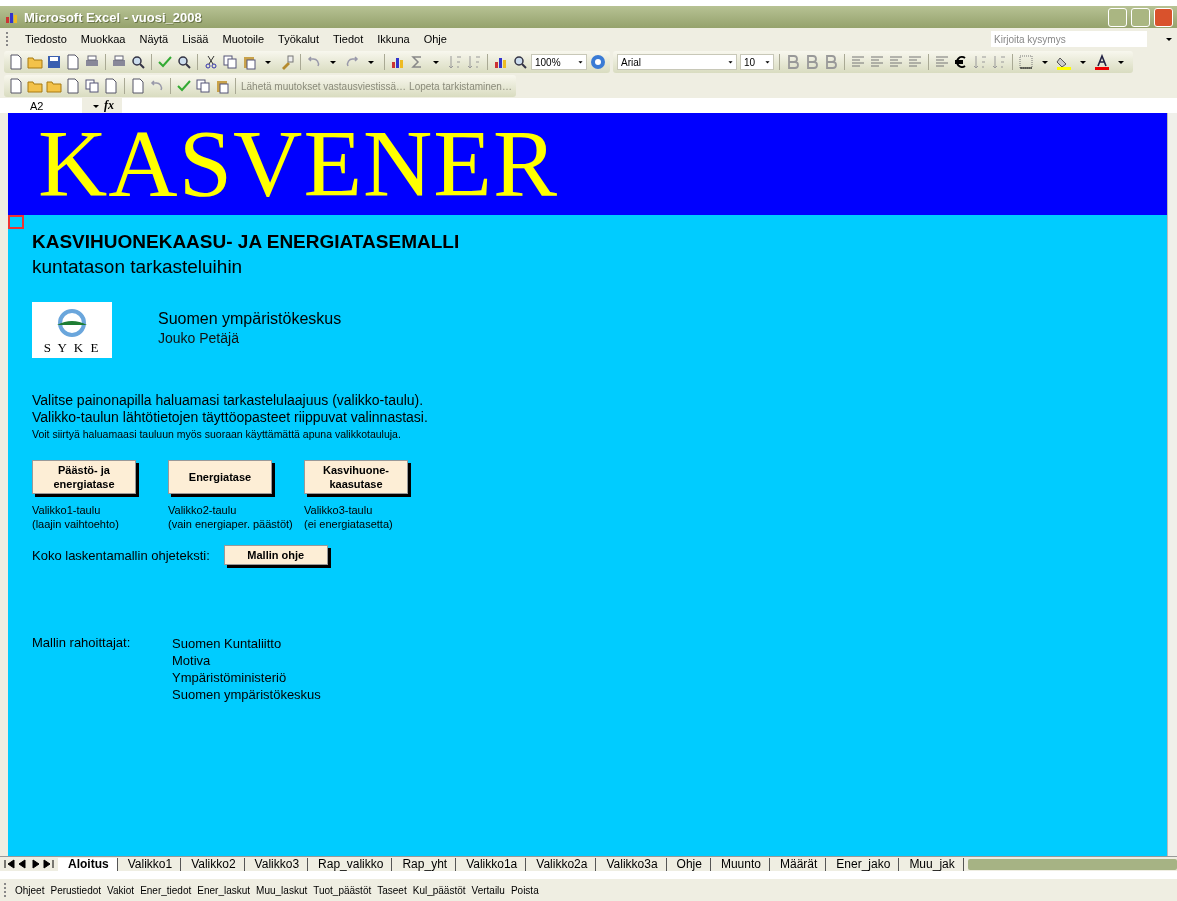 The height and width of the screenshot is (901, 1177). I want to click on instruction-text: Valikko-taulun lähtötietojen täyttöopasteet riippuvat valinnastasi., so click(230, 417).